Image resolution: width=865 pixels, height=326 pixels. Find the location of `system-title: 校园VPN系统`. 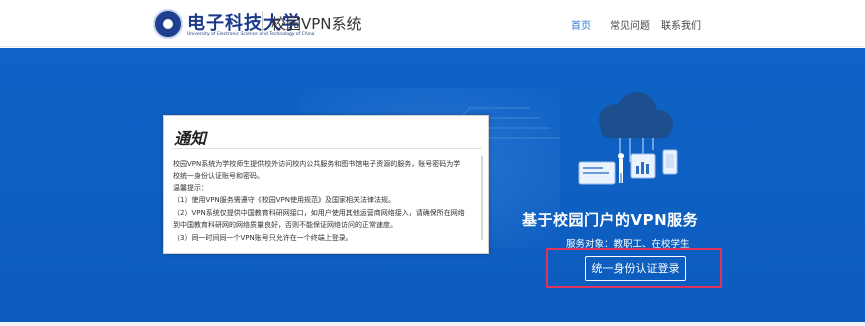

system-title: 校园VPN系统 is located at coordinates (316, 24).